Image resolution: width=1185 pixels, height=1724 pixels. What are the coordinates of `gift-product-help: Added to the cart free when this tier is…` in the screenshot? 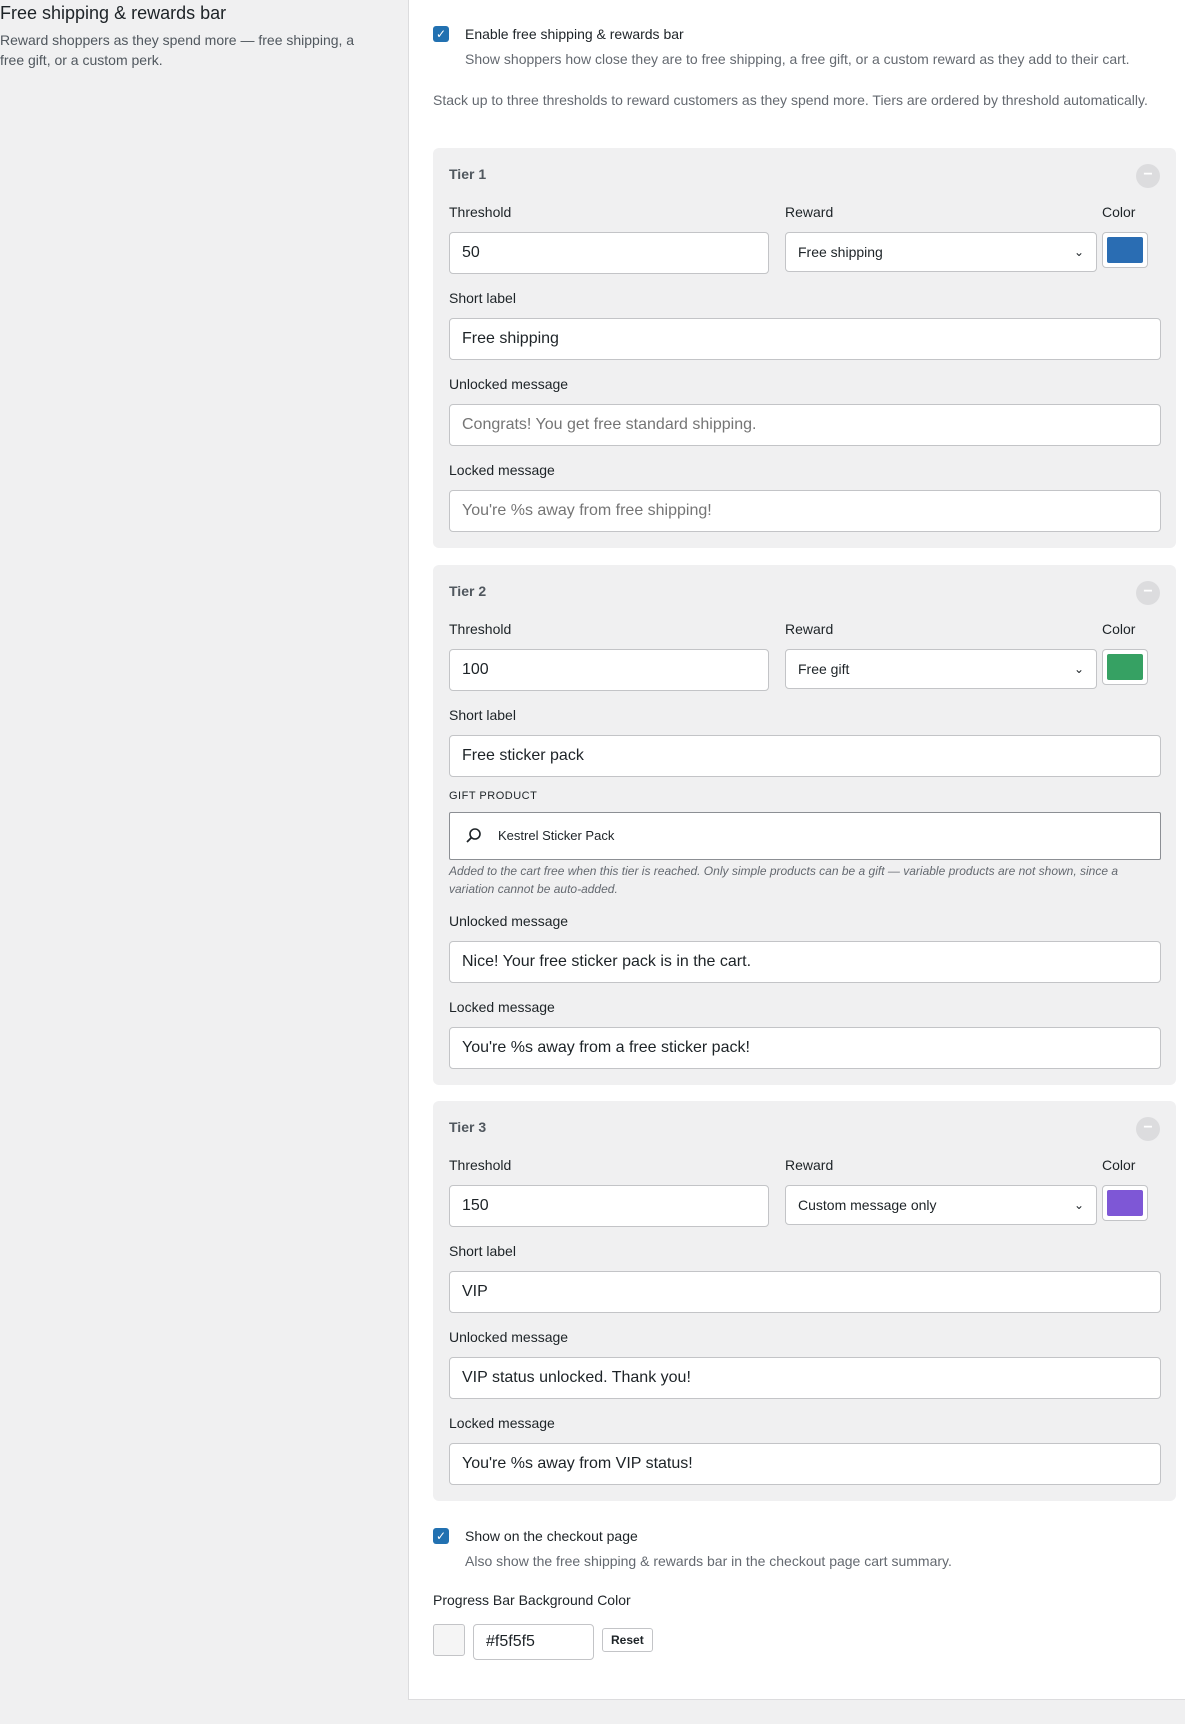 It's located at (784, 880).